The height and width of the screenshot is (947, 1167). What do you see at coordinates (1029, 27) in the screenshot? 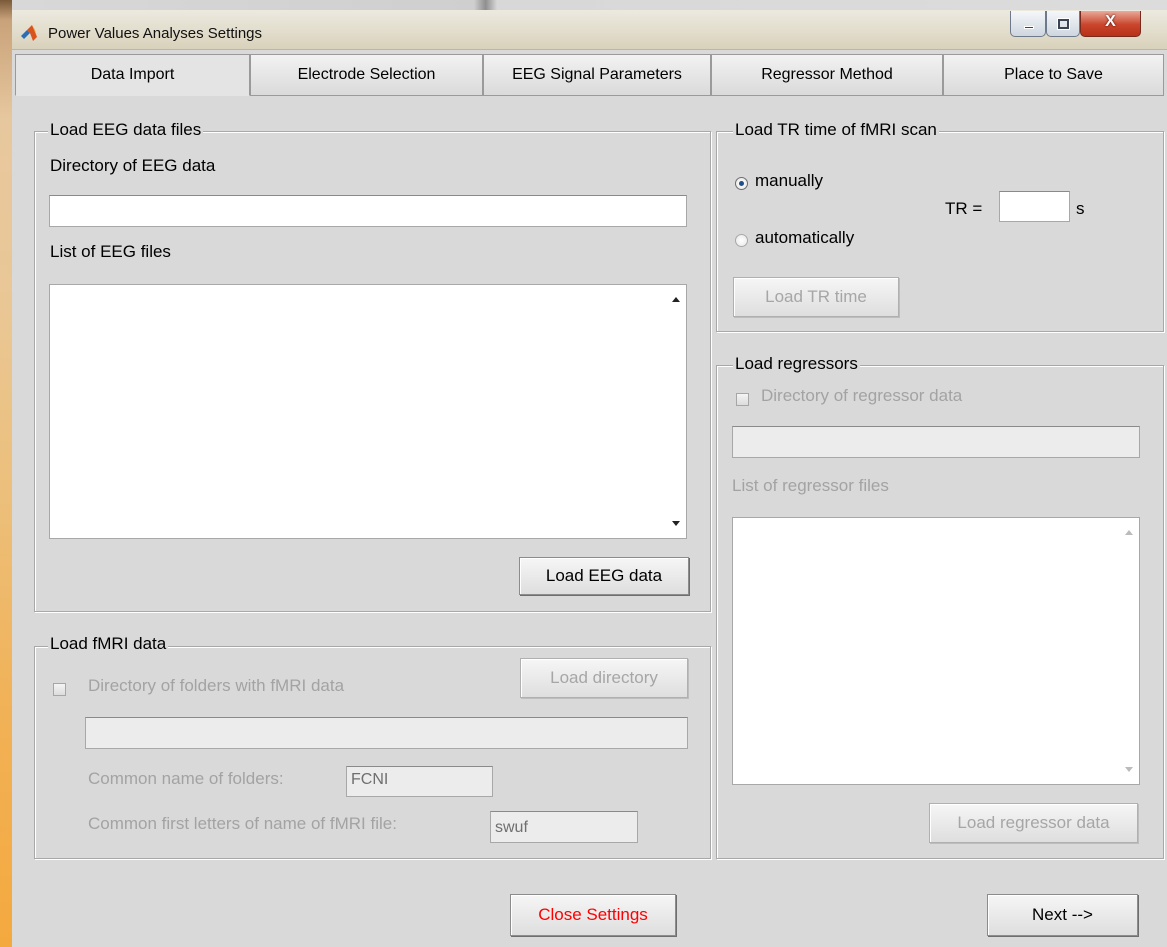
I see `minimize-icon` at bounding box center [1029, 27].